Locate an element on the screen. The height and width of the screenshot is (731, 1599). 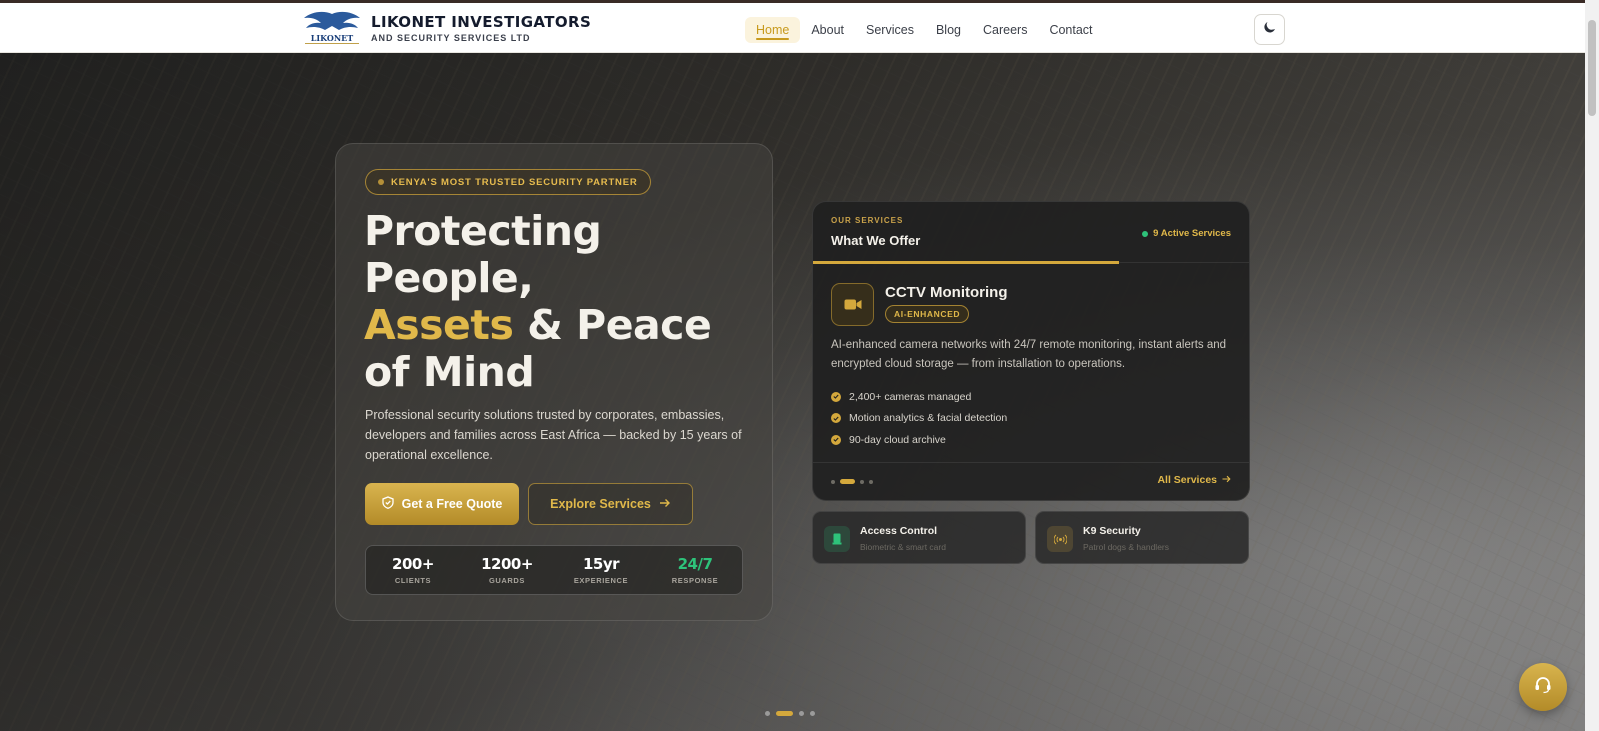
service-carousel-dots is located at coordinates (852, 481).